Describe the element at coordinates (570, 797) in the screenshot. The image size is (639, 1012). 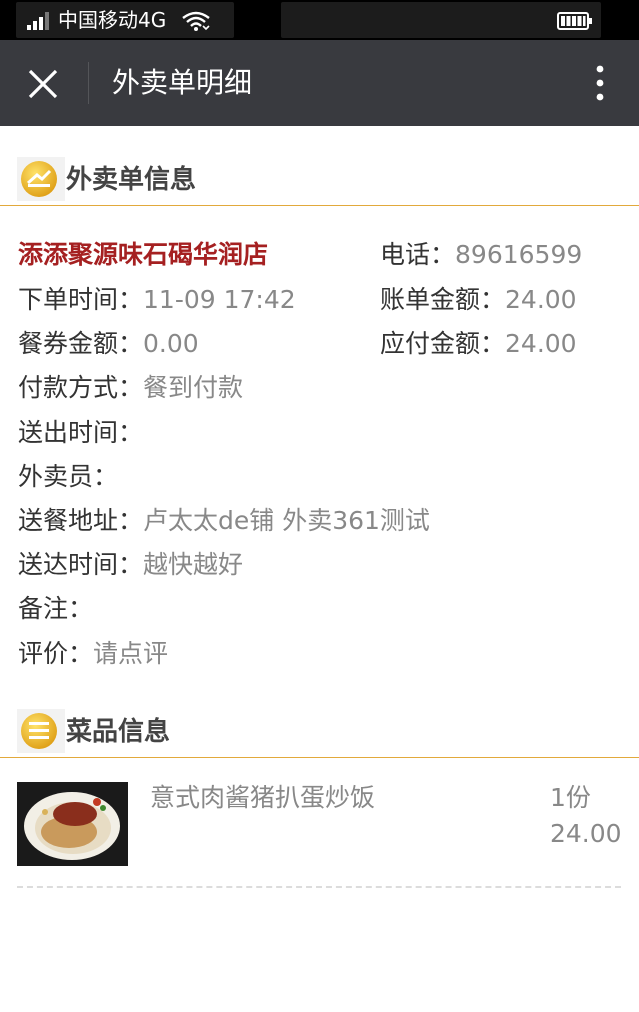
I see `dish-quantity: 1份` at that location.